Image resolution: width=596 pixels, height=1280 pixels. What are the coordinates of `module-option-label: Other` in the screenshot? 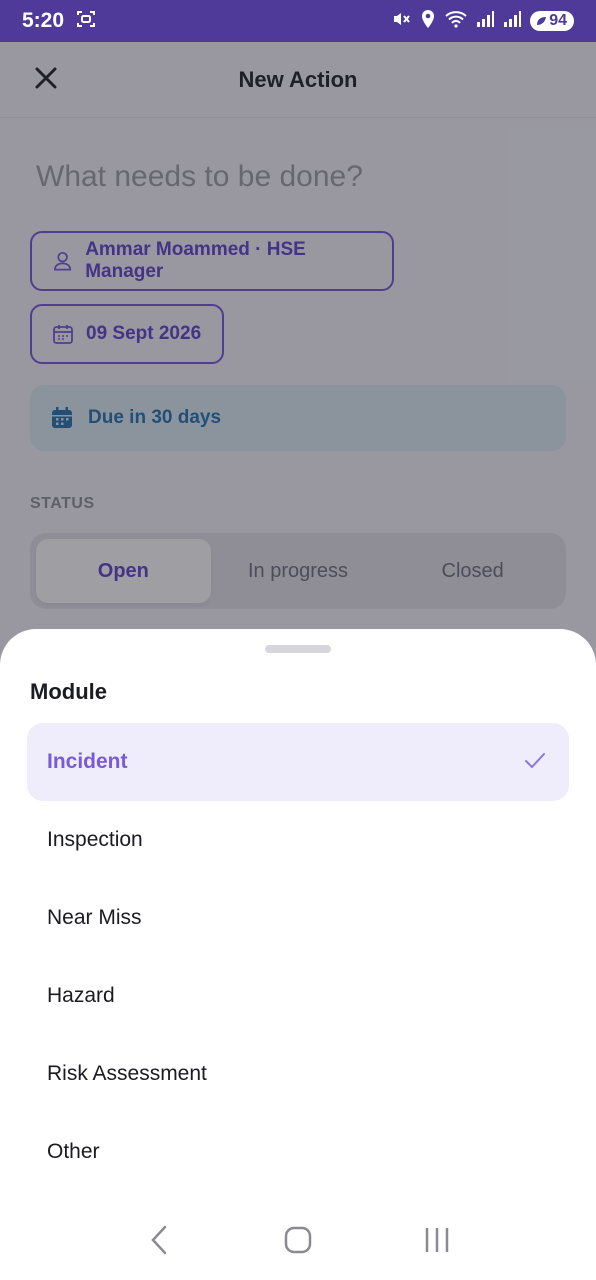 It's located at (73, 1151).